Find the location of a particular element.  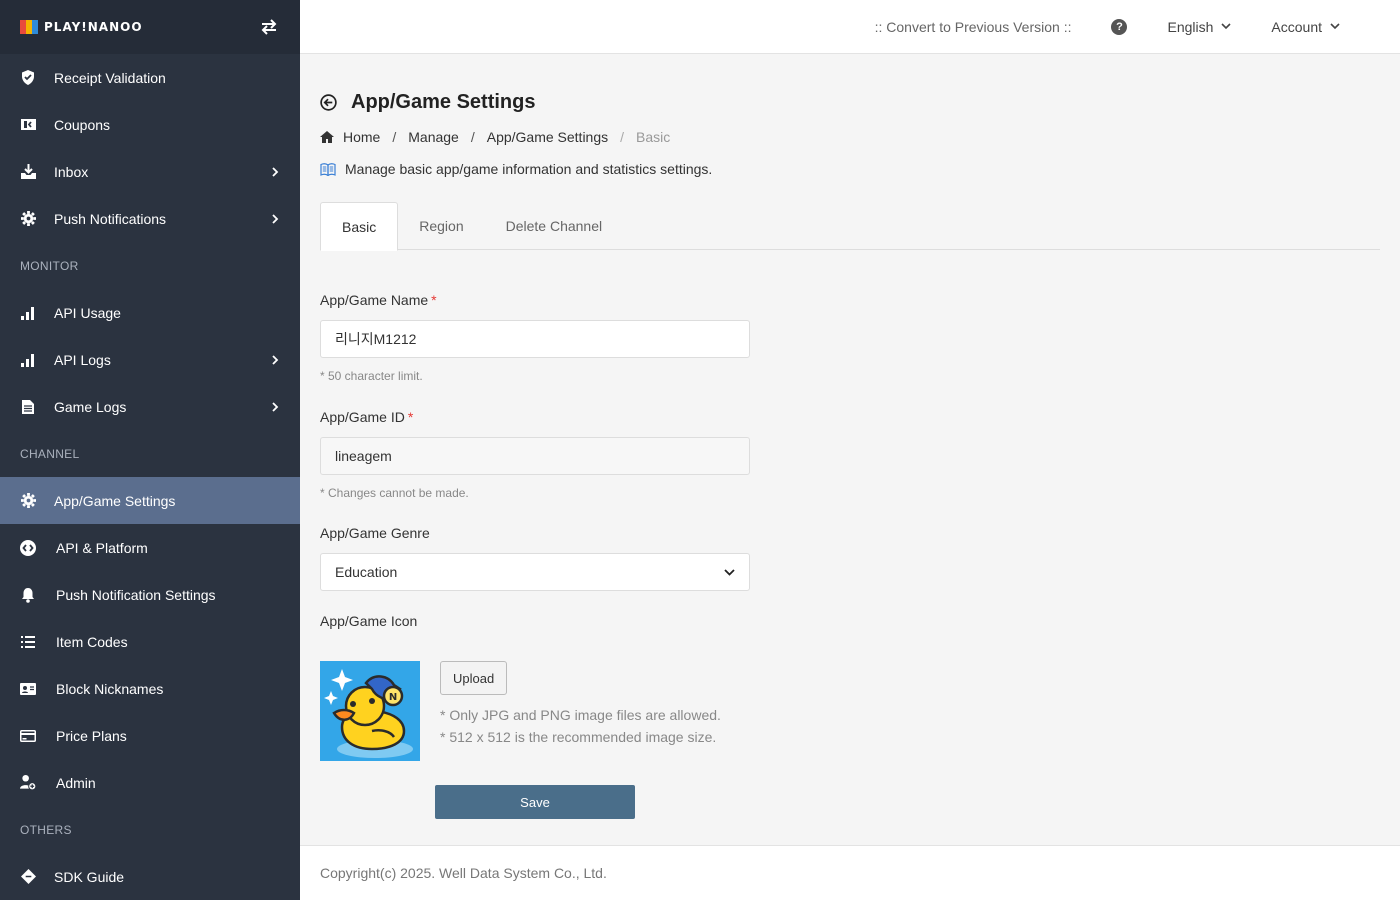

document-icon is located at coordinates (28, 407).